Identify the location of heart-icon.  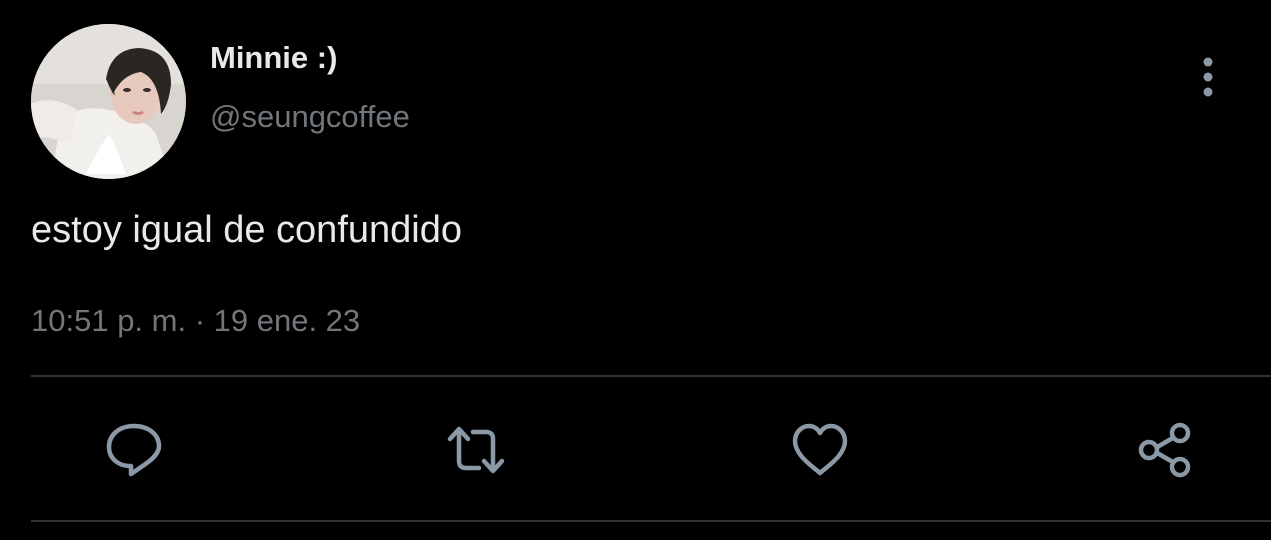
(820, 449).